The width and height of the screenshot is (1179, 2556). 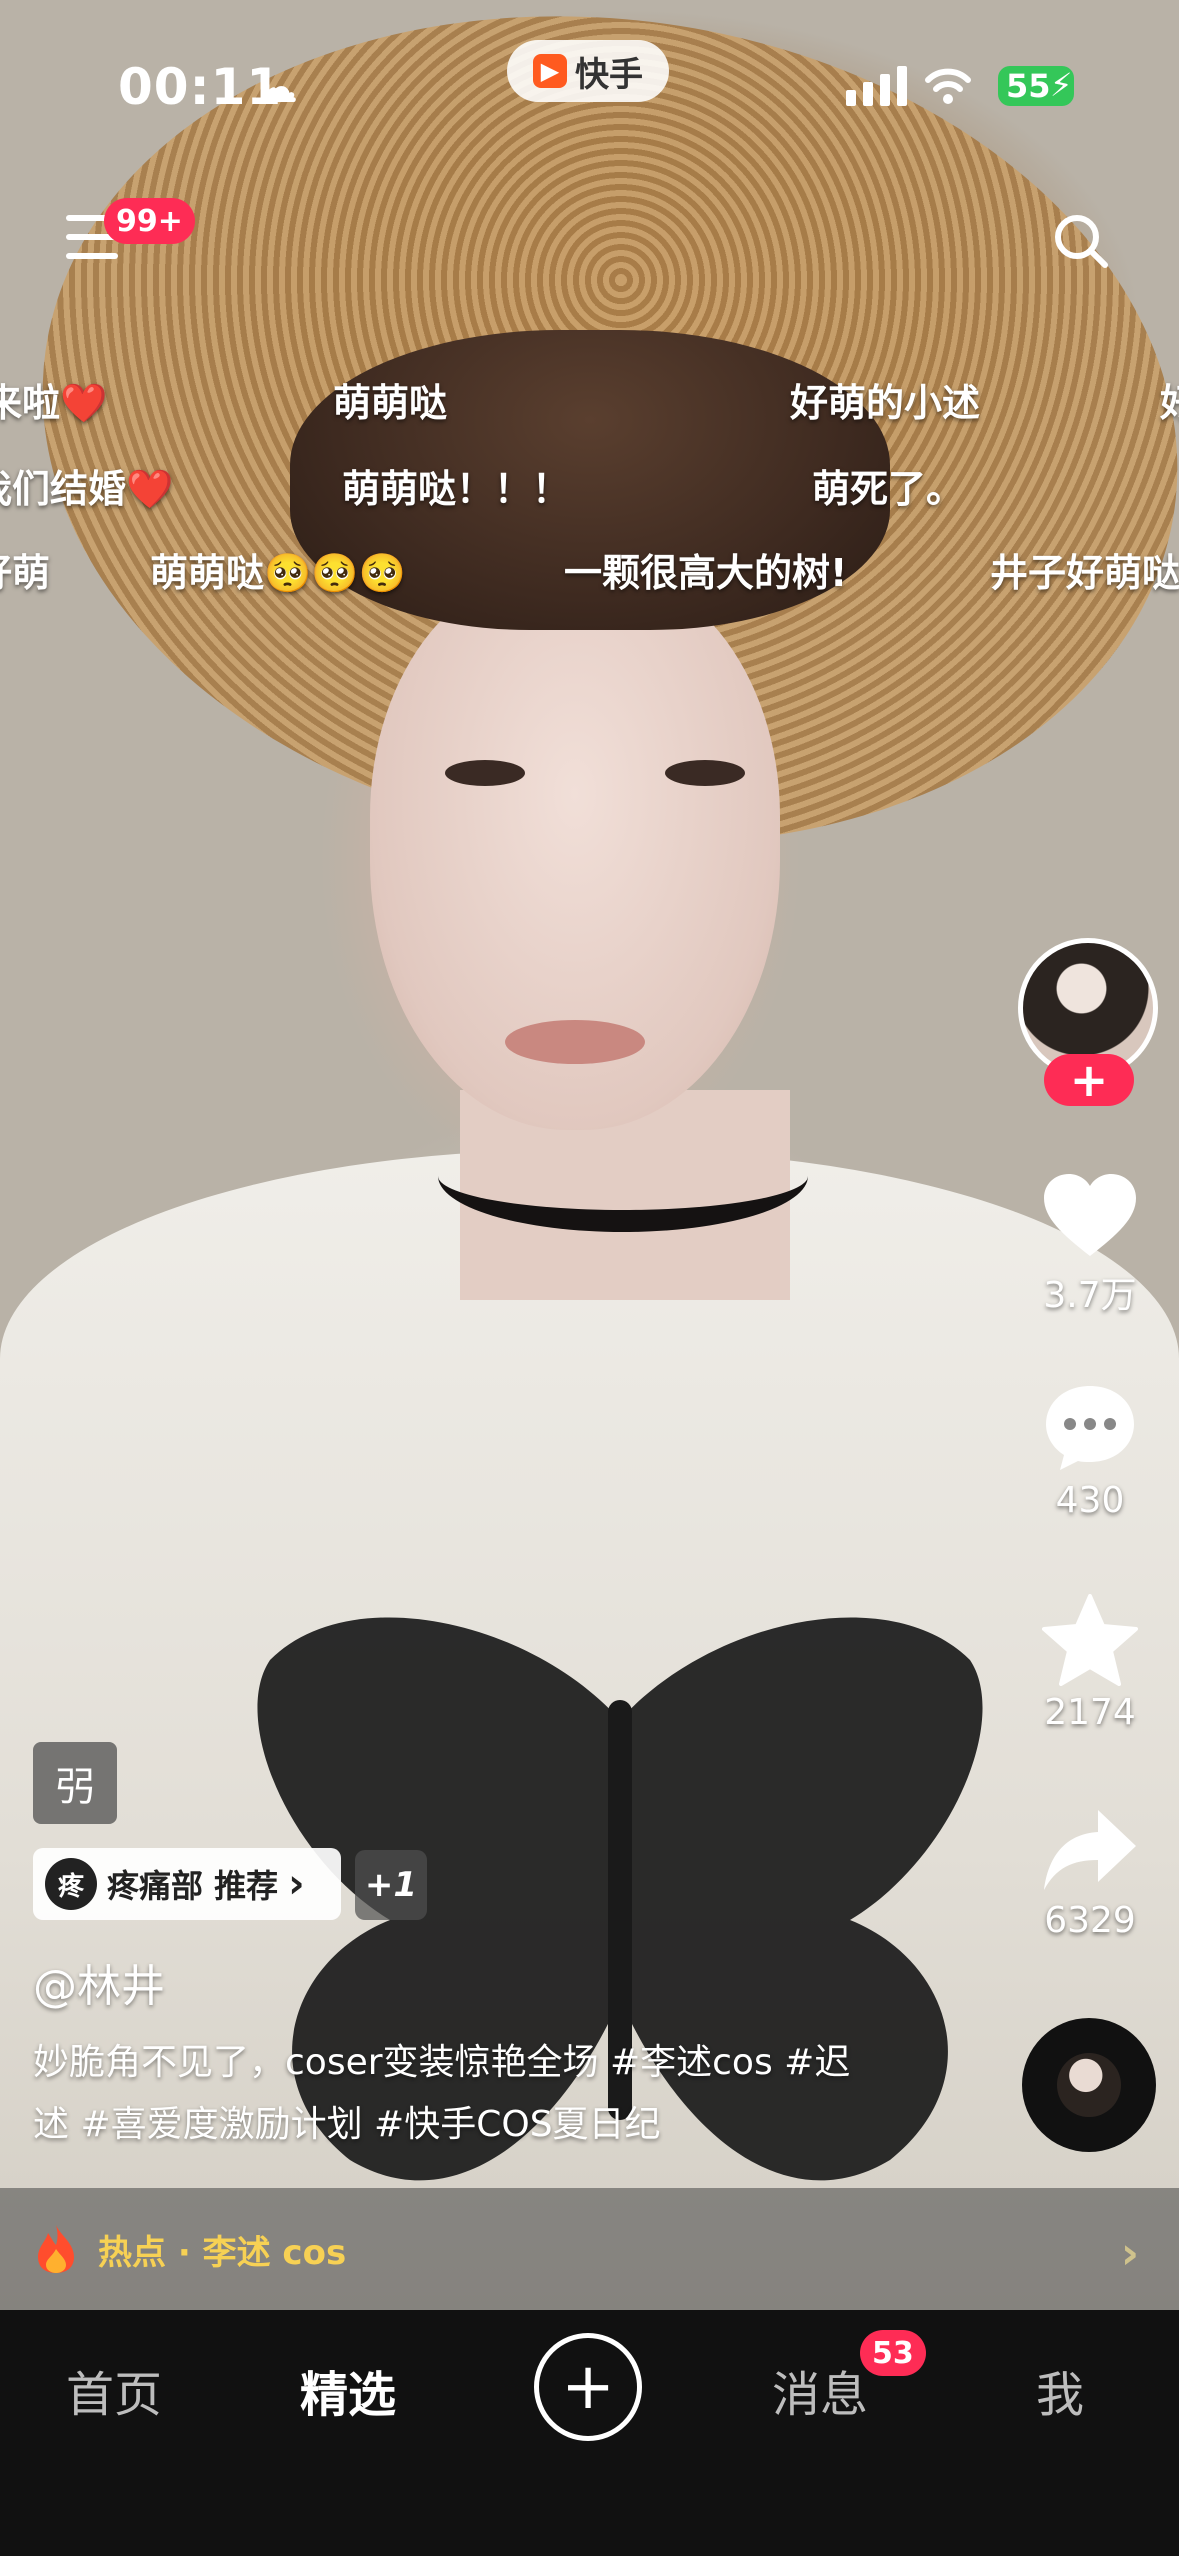 I want to click on left-eye-shape, so click(x=485, y=773).